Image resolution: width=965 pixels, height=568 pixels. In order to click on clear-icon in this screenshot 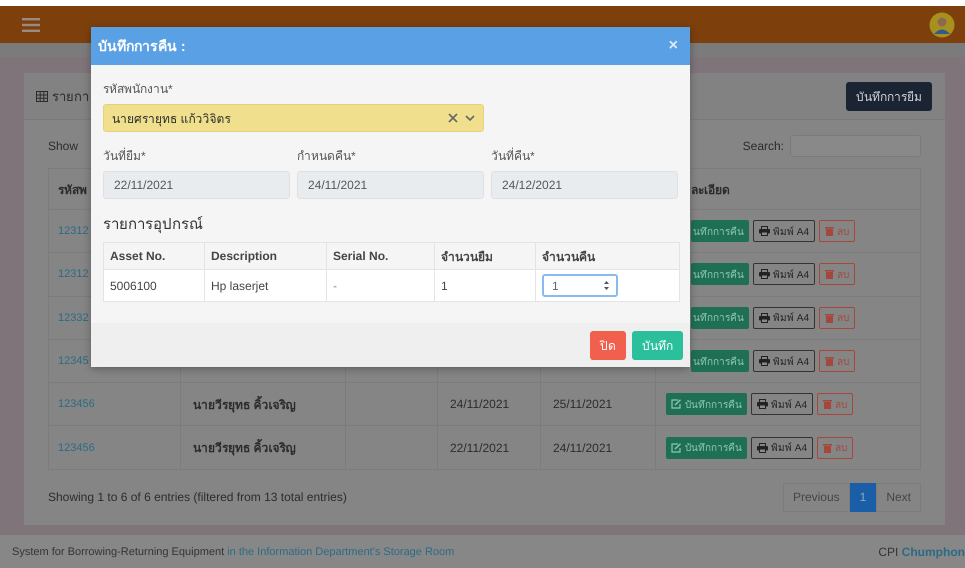, I will do `click(453, 118)`.